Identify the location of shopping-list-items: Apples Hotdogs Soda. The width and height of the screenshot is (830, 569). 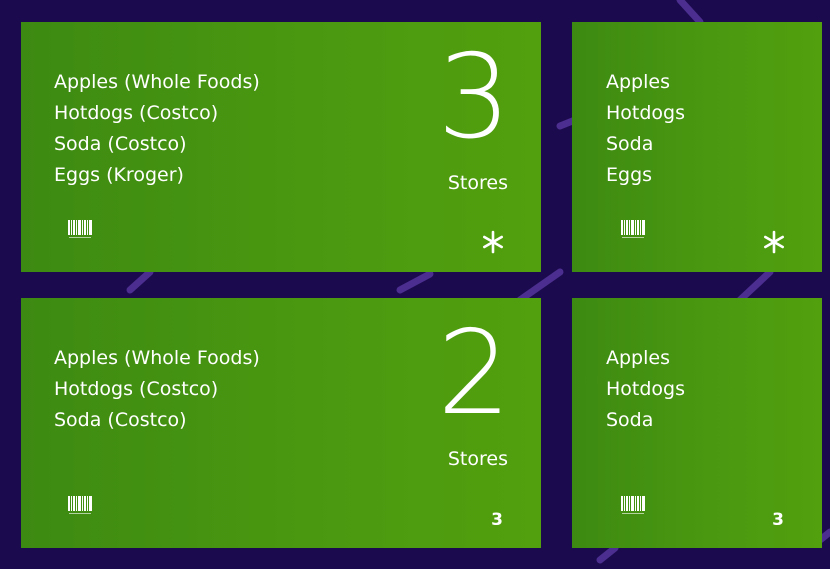
(645, 389).